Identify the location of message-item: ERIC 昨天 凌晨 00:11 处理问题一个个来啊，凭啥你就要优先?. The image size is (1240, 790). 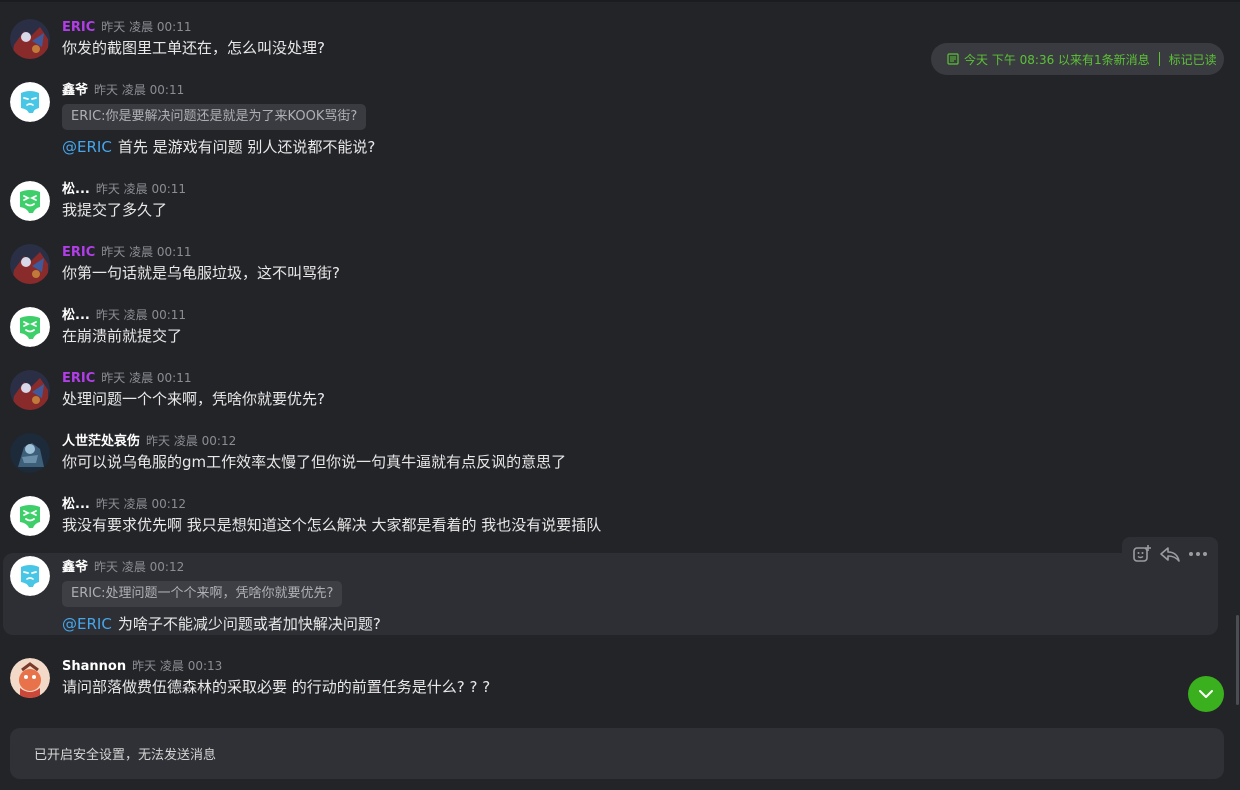
(610, 392).